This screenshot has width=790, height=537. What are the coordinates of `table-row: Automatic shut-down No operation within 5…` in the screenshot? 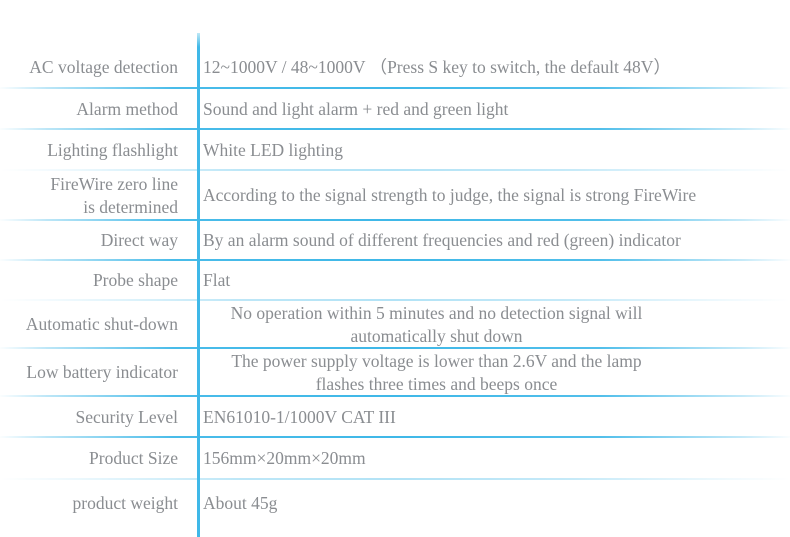 It's located at (395, 325).